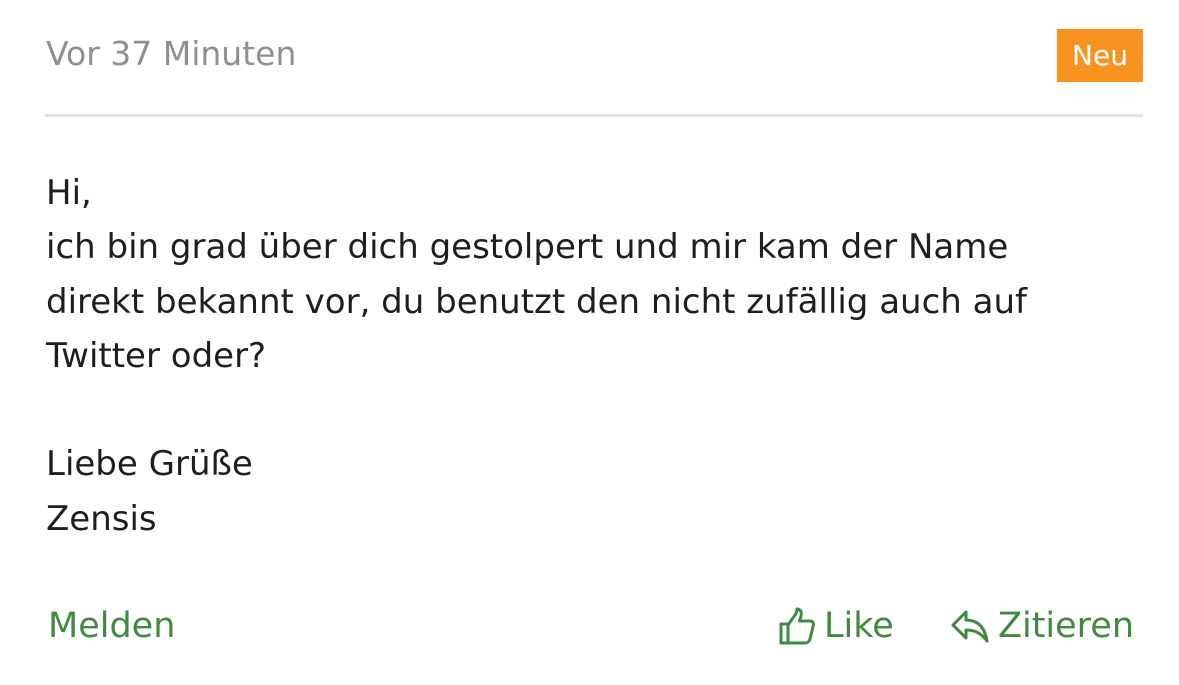  I want to click on thumbs-up-icon, so click(797, 626).